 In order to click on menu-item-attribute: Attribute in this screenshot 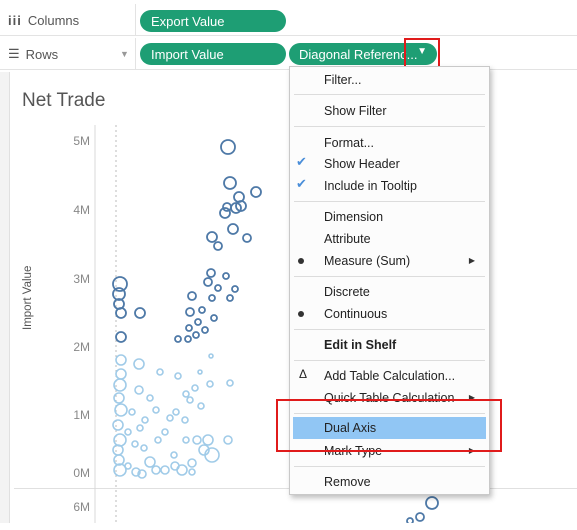, I will do `click(389, 239)`.